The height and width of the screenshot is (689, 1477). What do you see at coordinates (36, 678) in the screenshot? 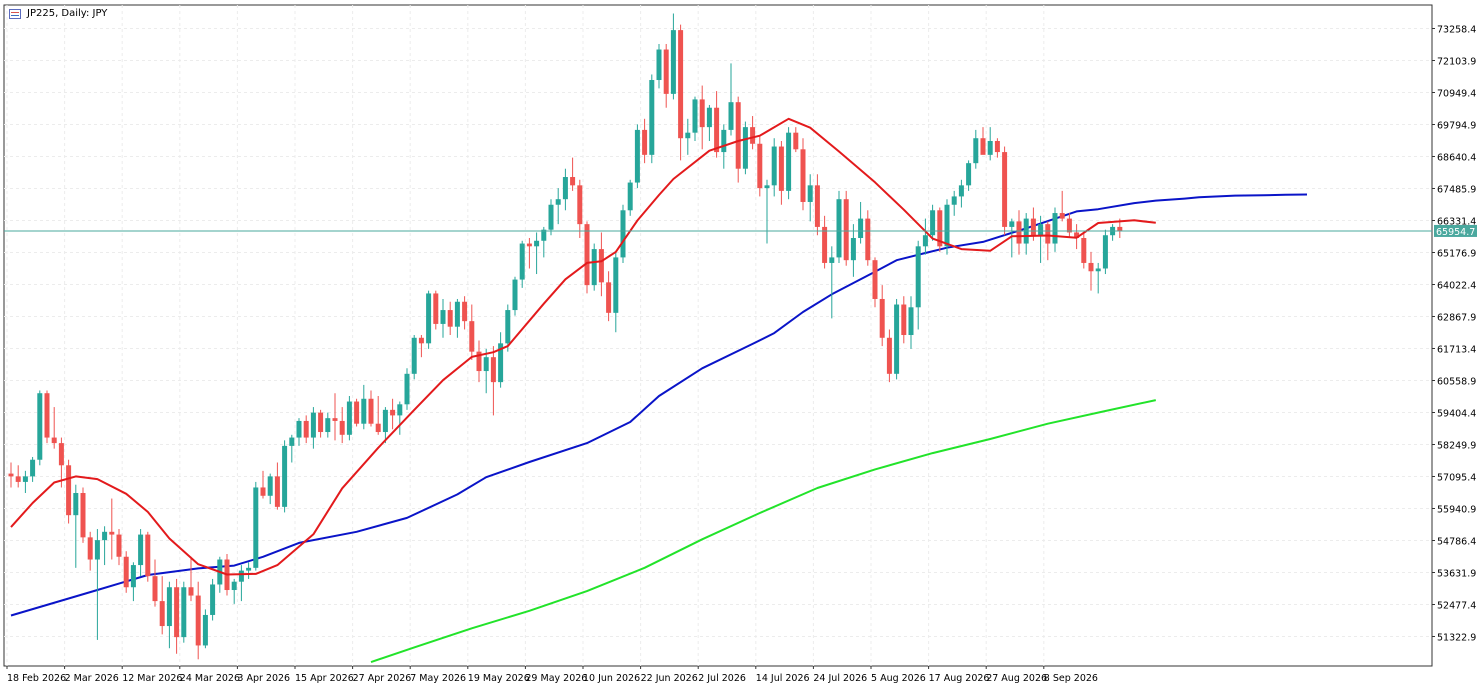
I see `x-tick-label: 18 Feb 2026` at bounding box center [36, 678].